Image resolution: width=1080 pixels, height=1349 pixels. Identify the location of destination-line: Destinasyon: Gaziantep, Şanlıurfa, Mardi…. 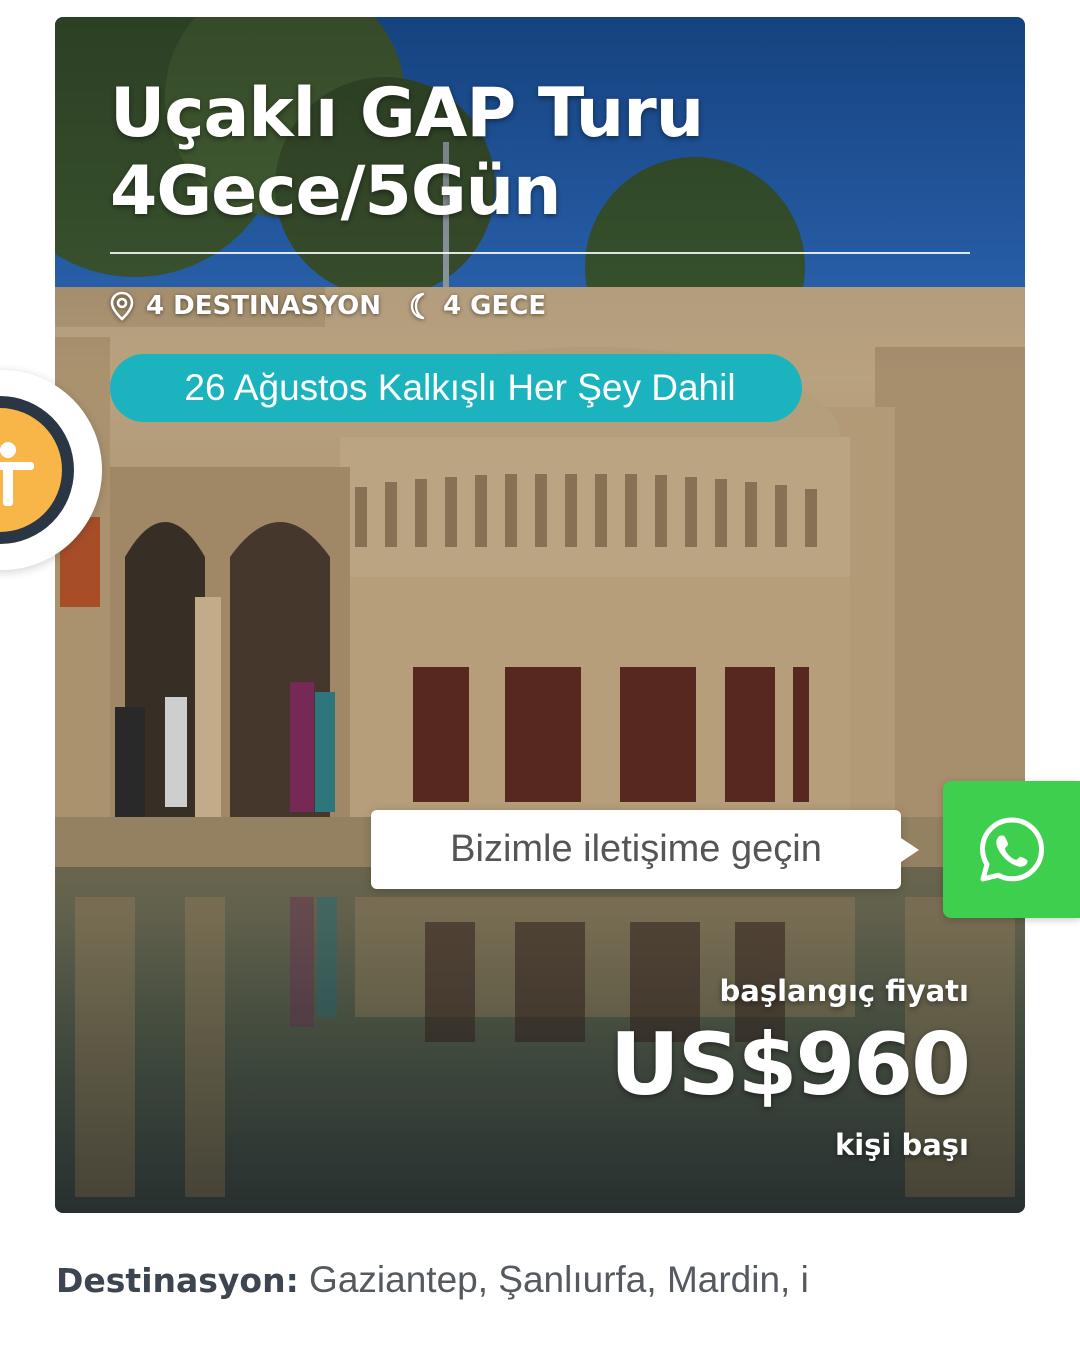
(432, 1280).